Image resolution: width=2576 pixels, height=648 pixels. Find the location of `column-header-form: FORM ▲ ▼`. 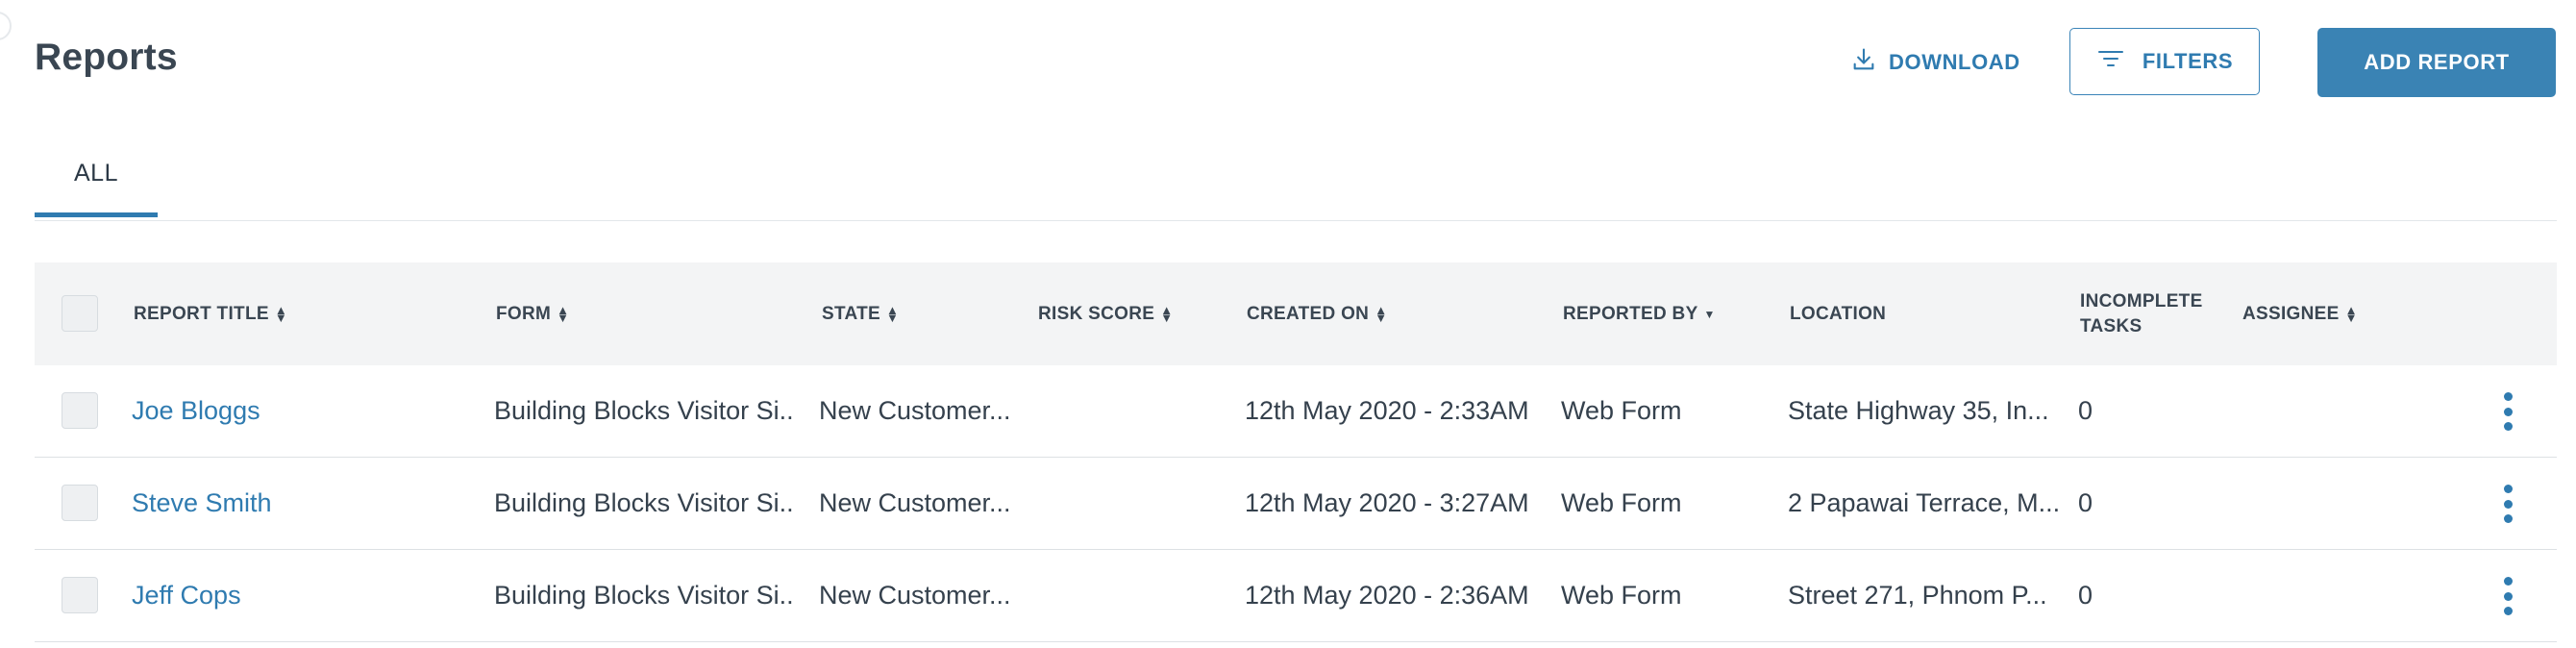

column-header-form: FORM ▲ ▼ is located at coordinates (533, 313).